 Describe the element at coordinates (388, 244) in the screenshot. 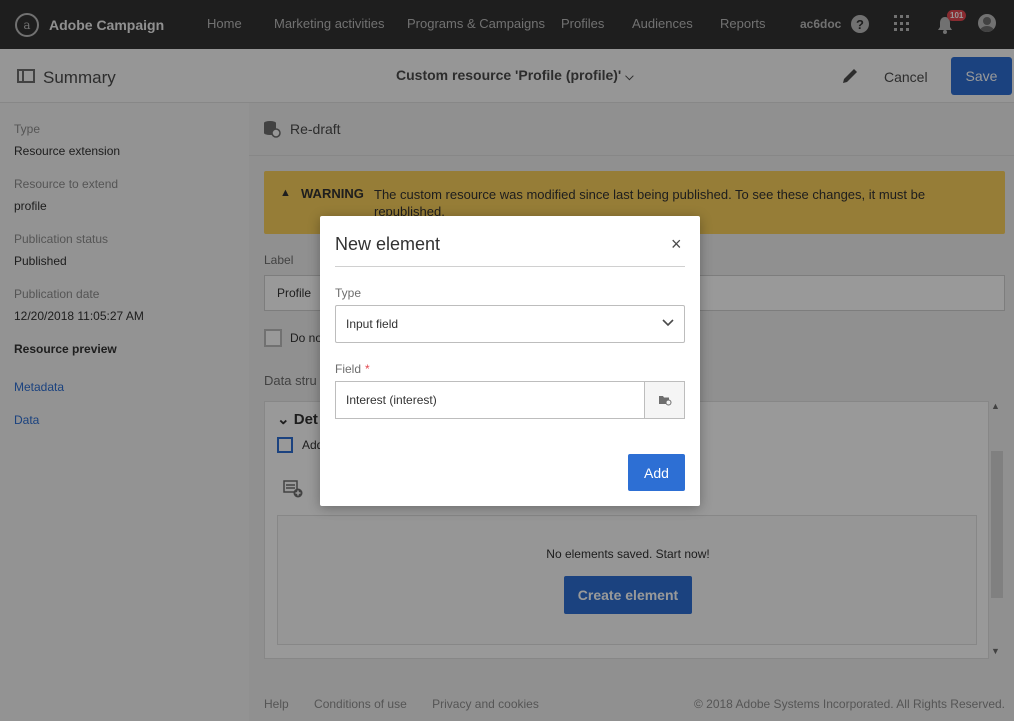

I see `dialog-title: New element` at that location.